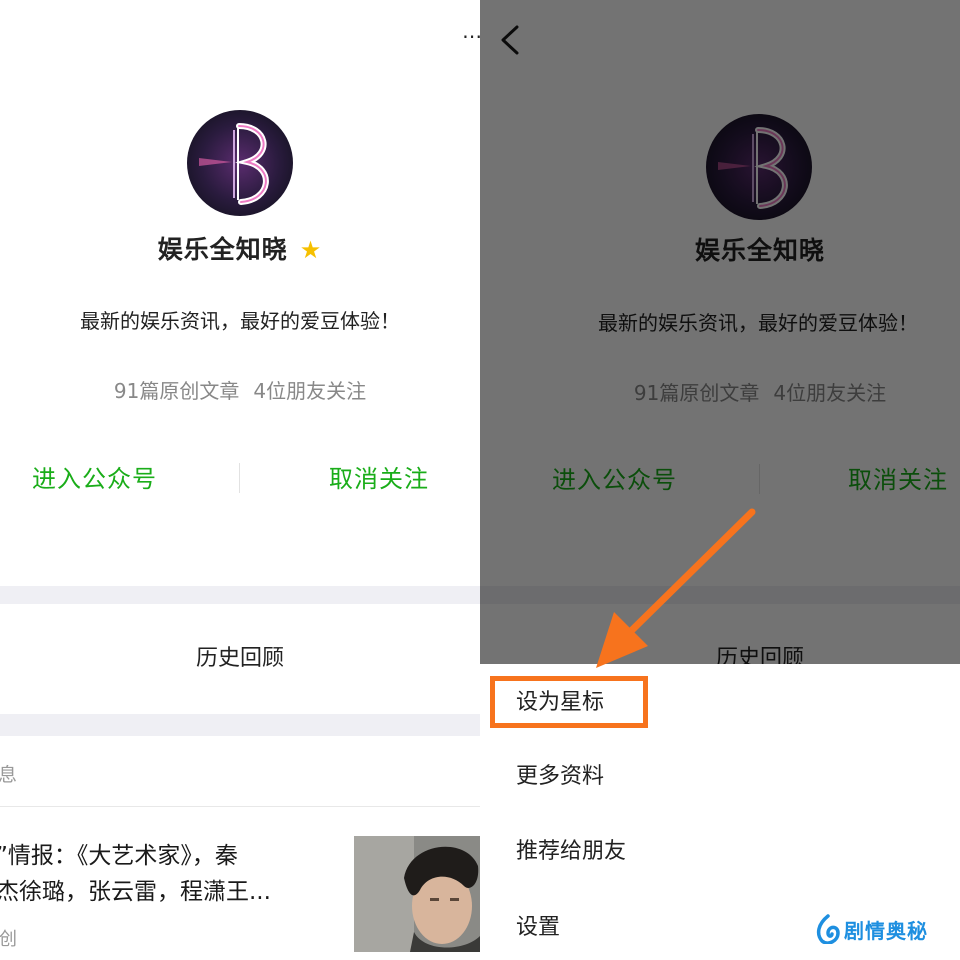  Describe the element at coordinates (886, 930) in the screenshot. I see `watermark-text: 剧情奥秘` at that location.